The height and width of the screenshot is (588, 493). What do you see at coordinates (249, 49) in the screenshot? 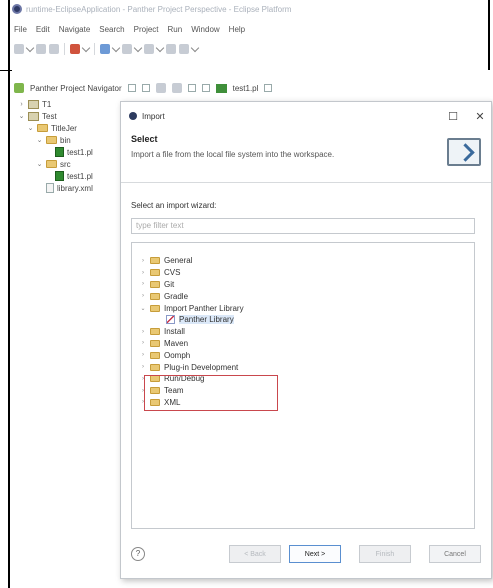
I see `main-toolbar` at bounding box center [249, 49].